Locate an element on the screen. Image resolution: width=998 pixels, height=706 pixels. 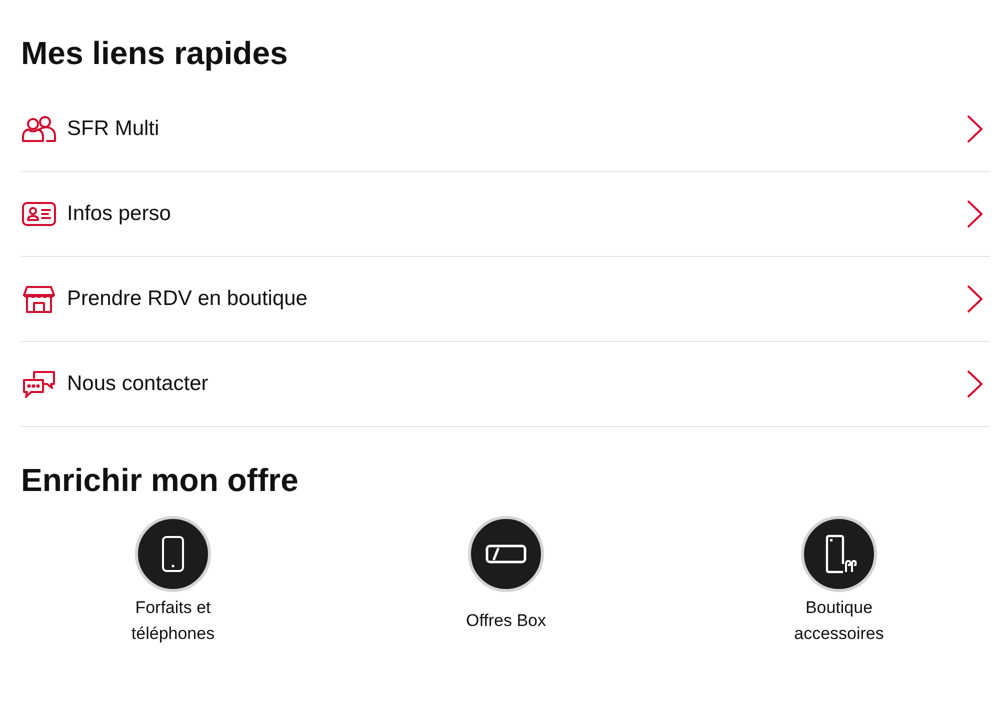
offer-link: Offres Box is located at coordinates (506, 581).